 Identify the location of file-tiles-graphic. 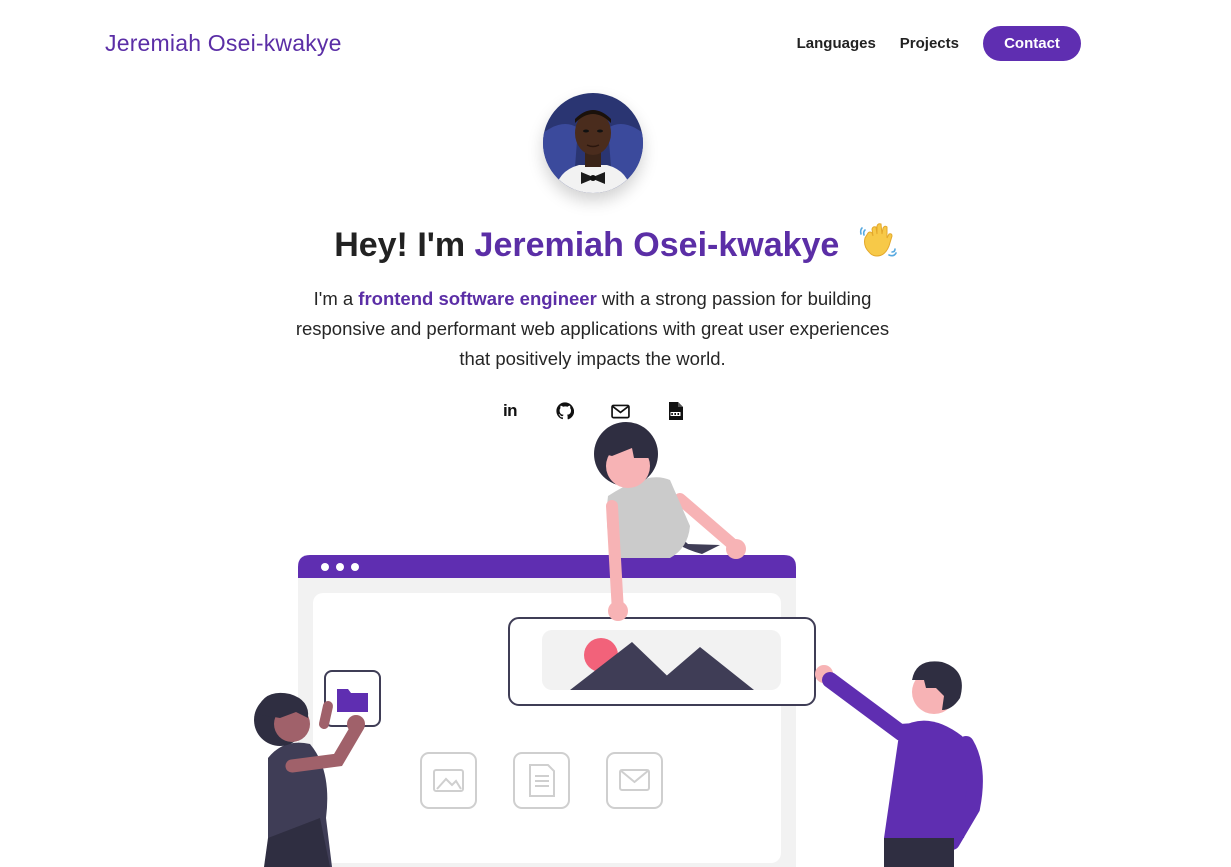
(541, 780).